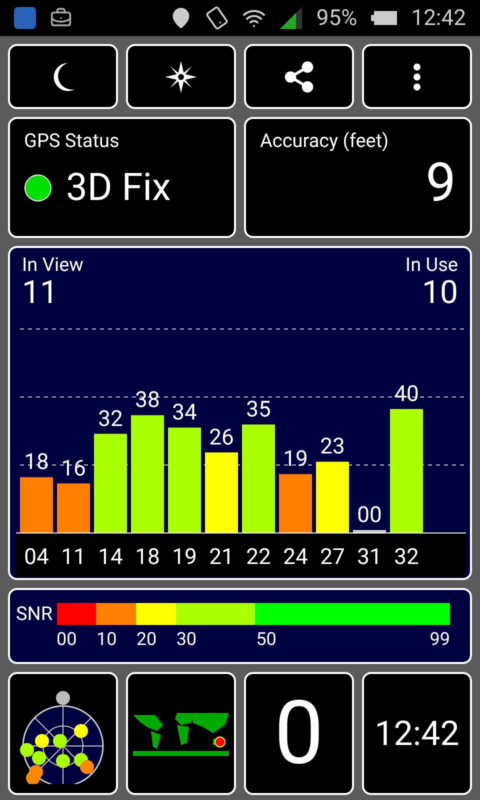 The image size is (480, 800). What do you see at coordinates (337, 18) in the screenshot?
I see `battery-percent: 95%` at bounding box center [337, 18].